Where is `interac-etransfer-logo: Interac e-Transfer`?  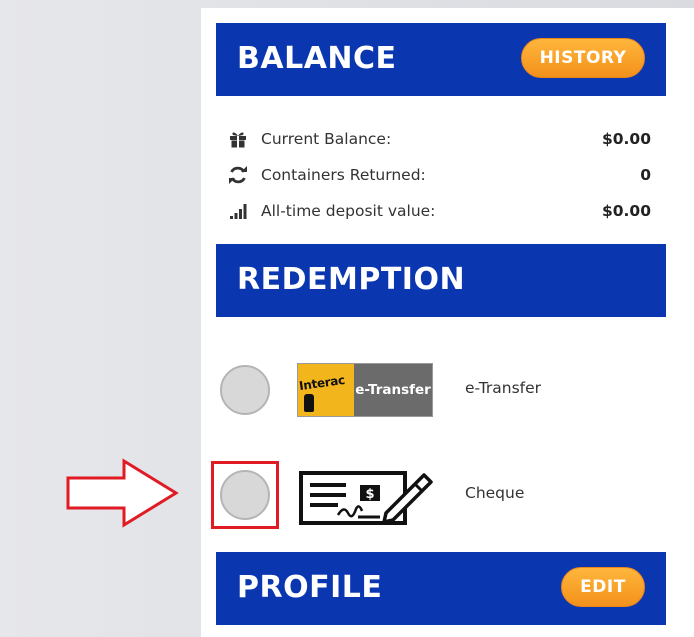
interac-etransfer-logo: Interac e-Transfer is located at coordinates (365, 390).